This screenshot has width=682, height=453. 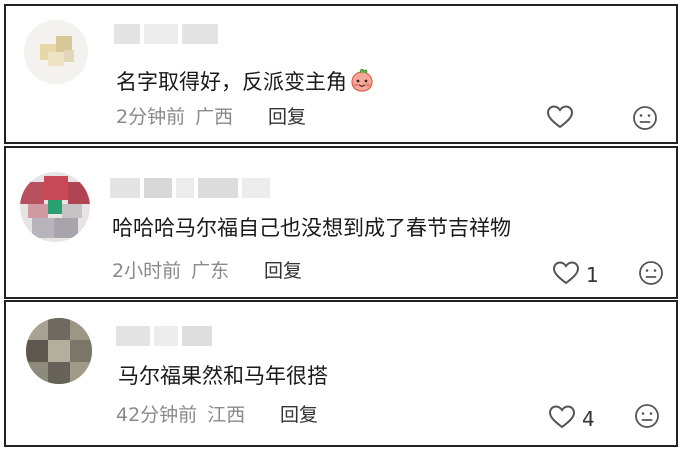 I want to click on like-button: 1, so click(x=575, y=275).